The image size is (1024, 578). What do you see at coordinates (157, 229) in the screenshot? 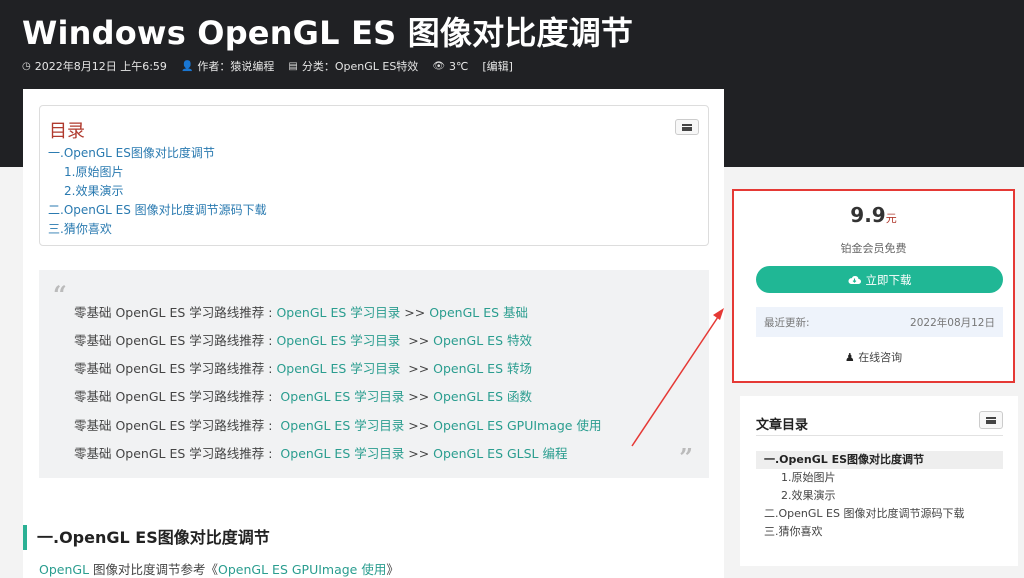
I see `toc-item: 三.猜你喜欢` at bounding box center [157, 229].